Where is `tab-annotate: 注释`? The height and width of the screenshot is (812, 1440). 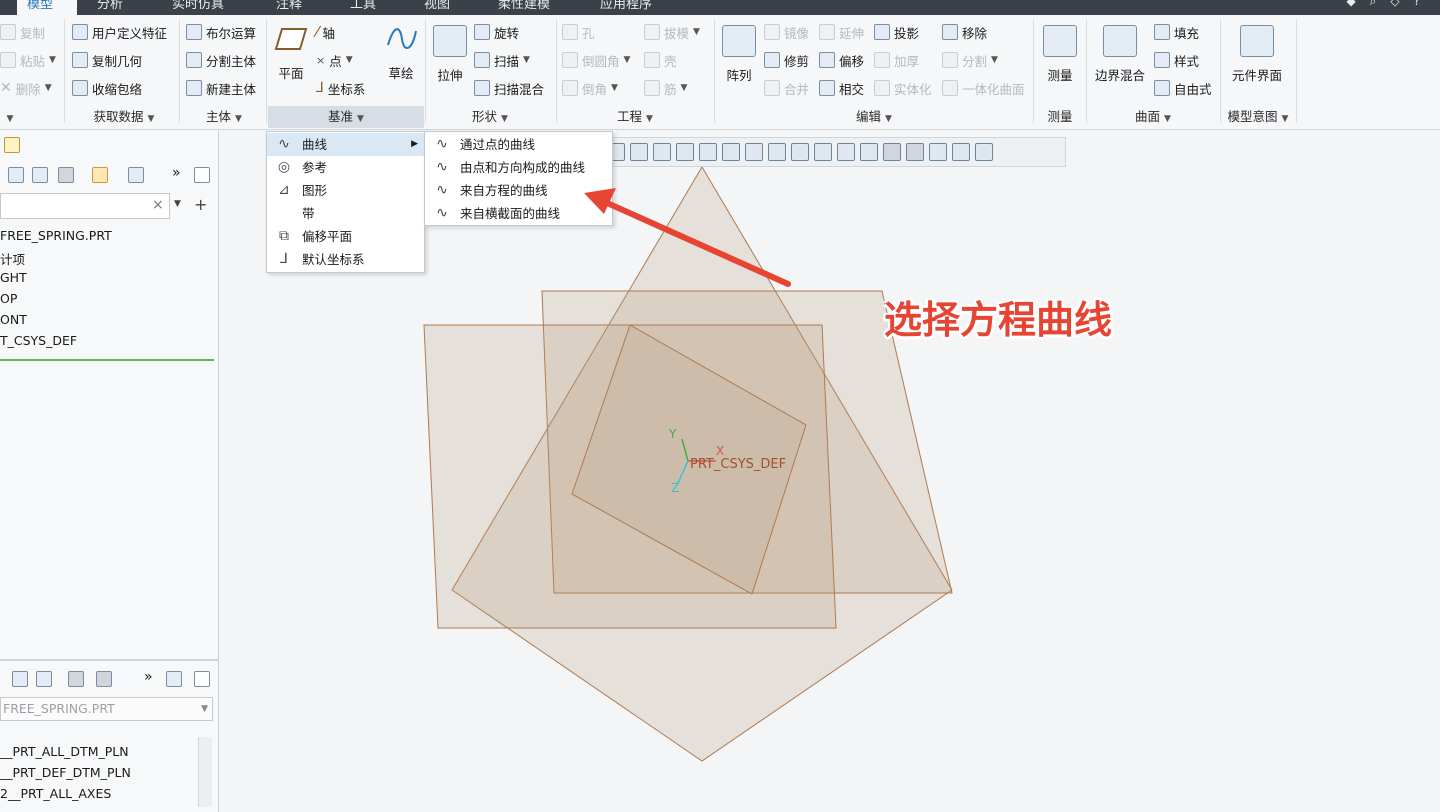
tab-annotate: 注释 is located at coordinates (289, 7).